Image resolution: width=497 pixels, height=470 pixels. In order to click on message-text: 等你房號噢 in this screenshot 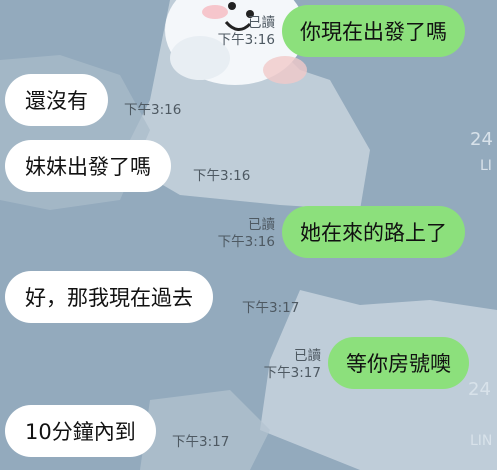, I will do `click(398, 364)`.